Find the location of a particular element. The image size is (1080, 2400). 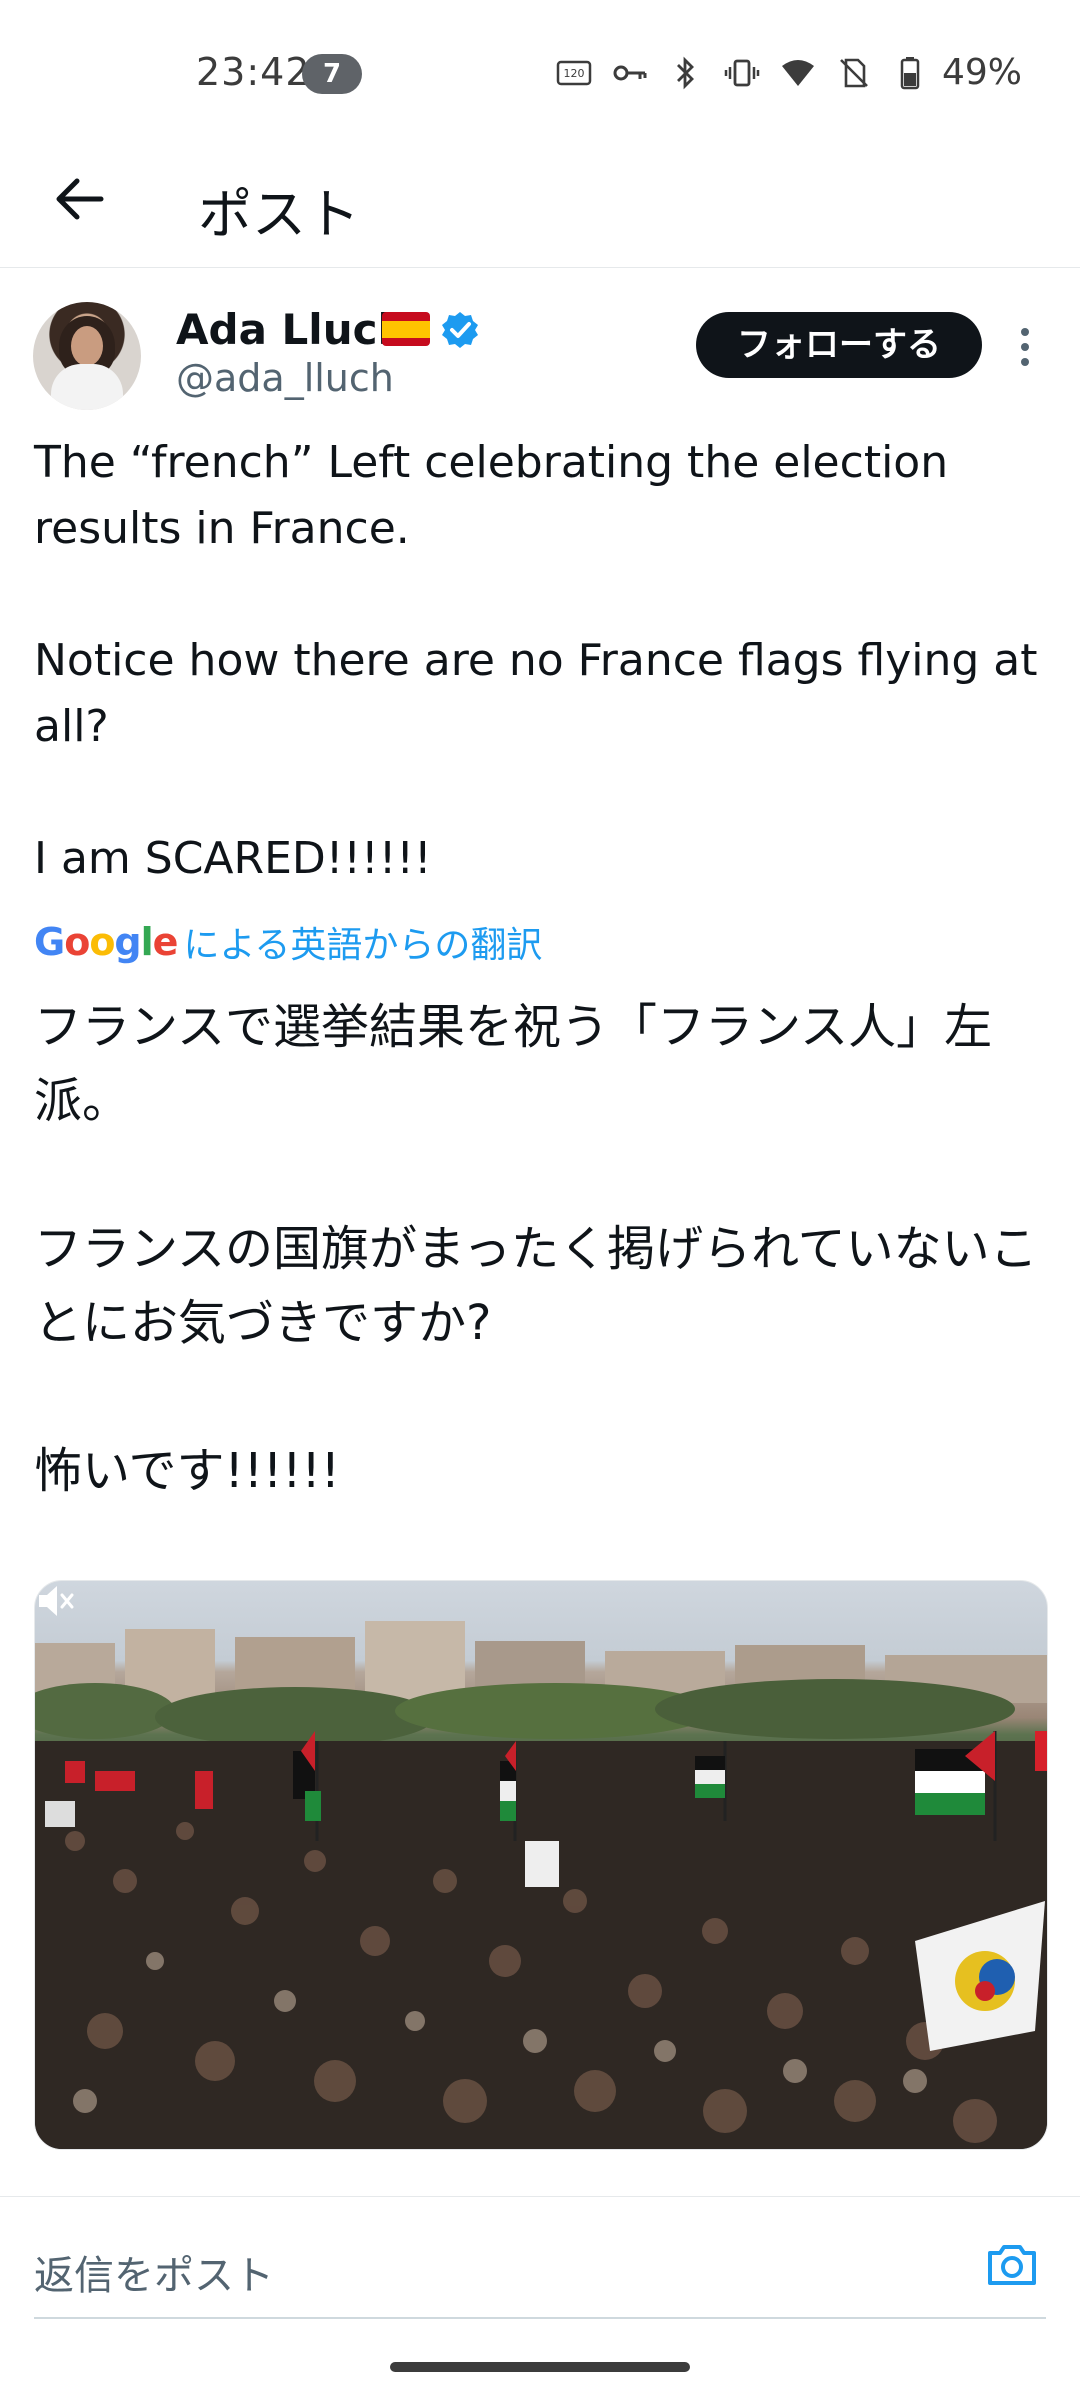

translation-attribution: Google による英語からの翻訳 is located at coordinates (288, 942).